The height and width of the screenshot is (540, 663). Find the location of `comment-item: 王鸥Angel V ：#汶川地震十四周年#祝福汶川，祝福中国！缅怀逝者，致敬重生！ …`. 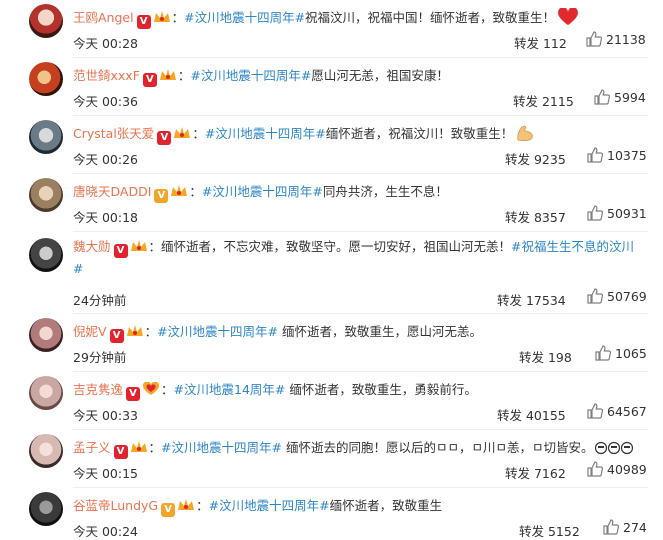

comment-item: 王鸥Angel V ：#汶川地震十四周年#祝福汶川，祝福中国！缅怀逝者，致敬重生！ … is located at coordinates (331, 29).